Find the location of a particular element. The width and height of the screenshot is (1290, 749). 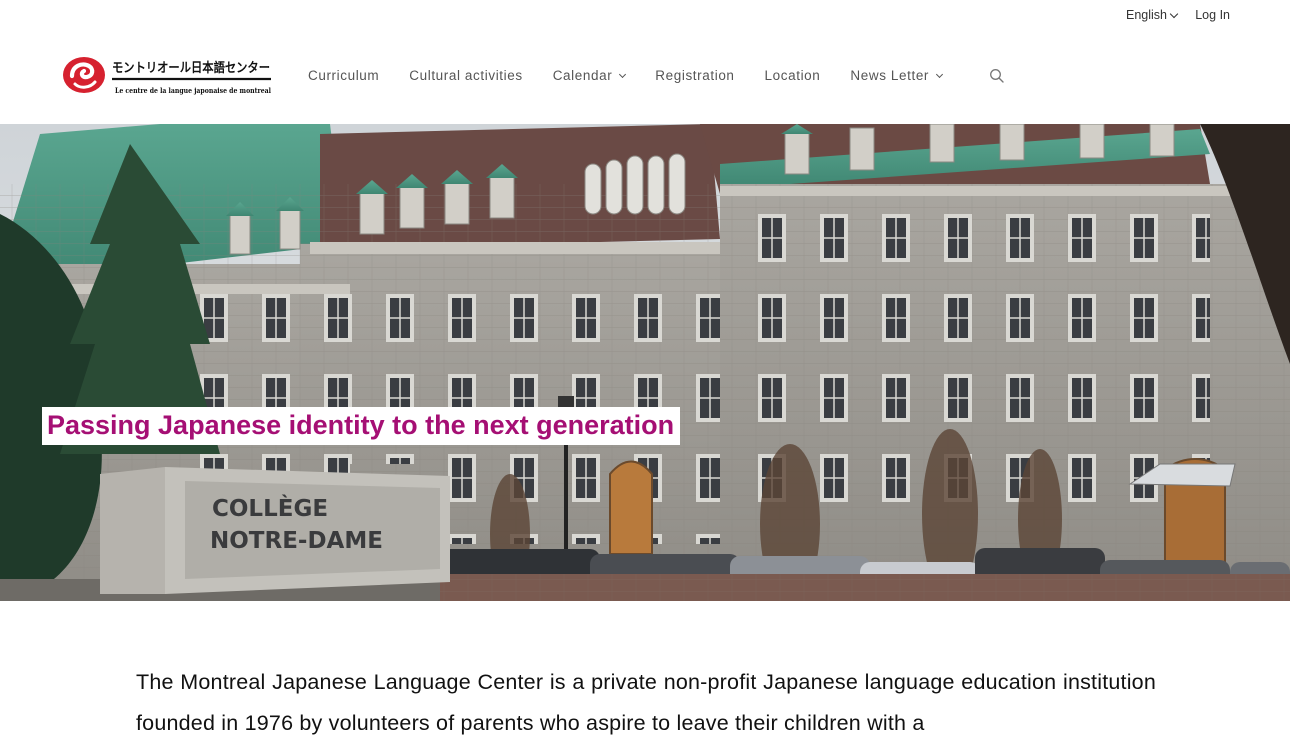

nav-label: Calendar is located at coordinates (582, 75).